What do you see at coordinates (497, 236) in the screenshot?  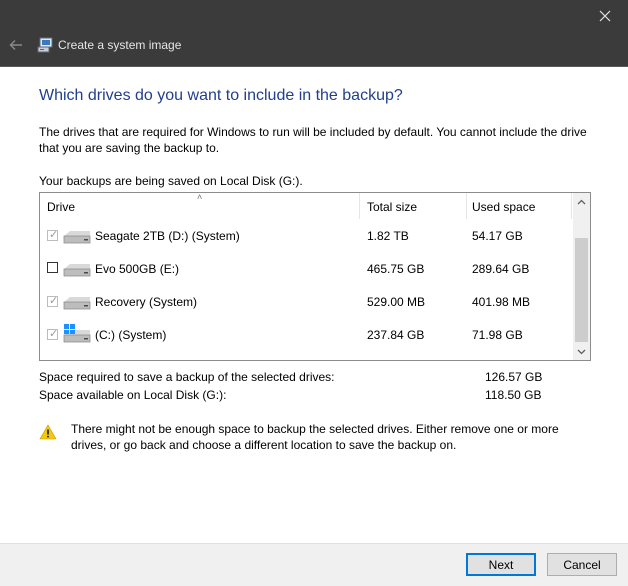 I see `drive-used-space: 54.17 GB` at bounding box center [497, 236].